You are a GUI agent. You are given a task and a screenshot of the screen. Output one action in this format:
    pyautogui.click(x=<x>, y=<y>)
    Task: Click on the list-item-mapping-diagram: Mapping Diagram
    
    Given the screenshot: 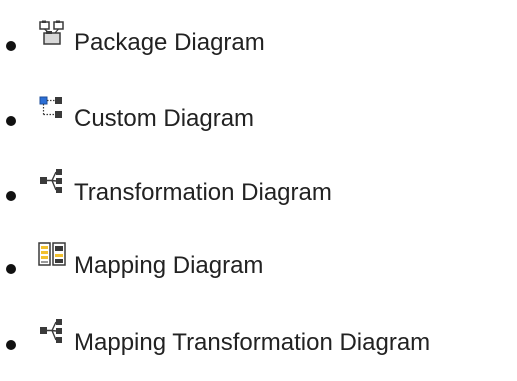 What is the action you would take?
    pyautogui.click(x=258, y=262)
    